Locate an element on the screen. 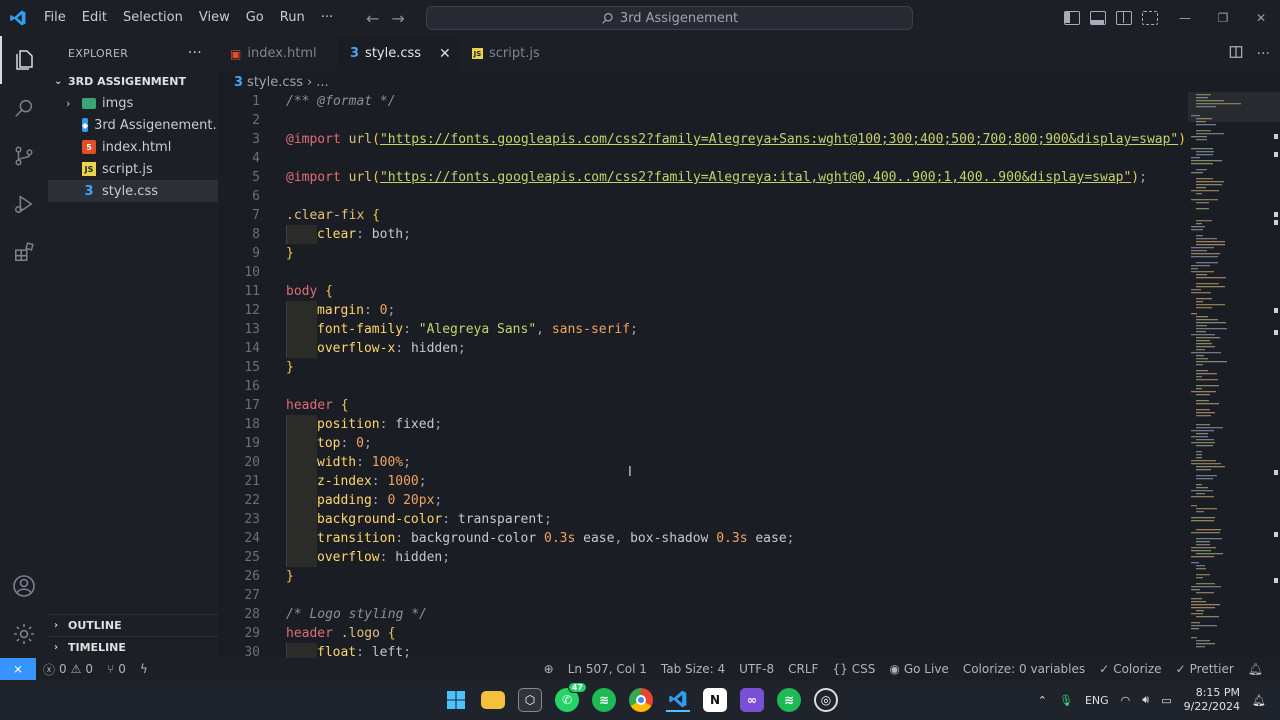 The image size is (1280, 720). tree-item-index-html: 5 index.html is located at coordinates (133, 147).